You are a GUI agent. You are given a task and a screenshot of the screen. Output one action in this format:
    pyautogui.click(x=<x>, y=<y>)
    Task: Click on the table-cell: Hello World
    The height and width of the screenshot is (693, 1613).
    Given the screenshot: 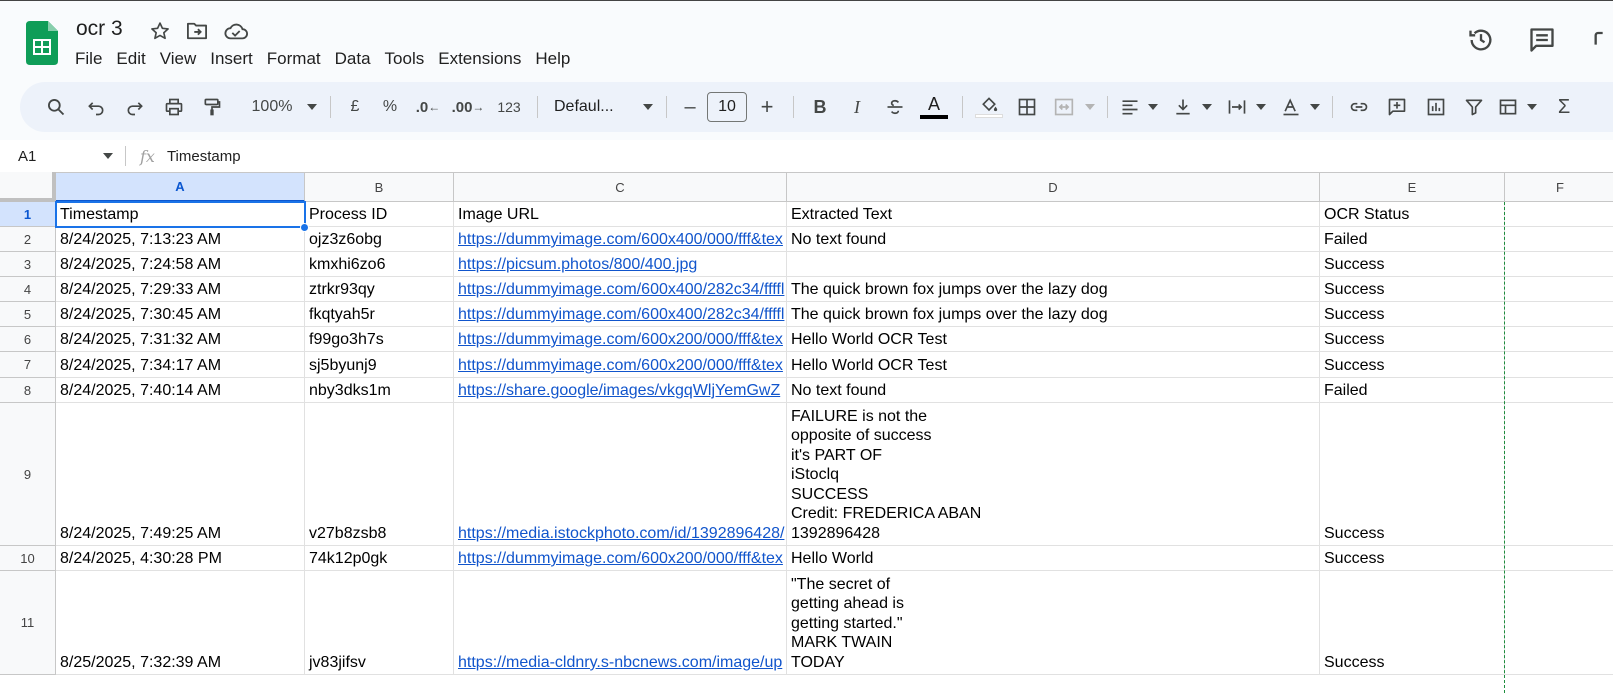 What is the action you would take?
    pyautogui.click(x=1053, y=558)
    